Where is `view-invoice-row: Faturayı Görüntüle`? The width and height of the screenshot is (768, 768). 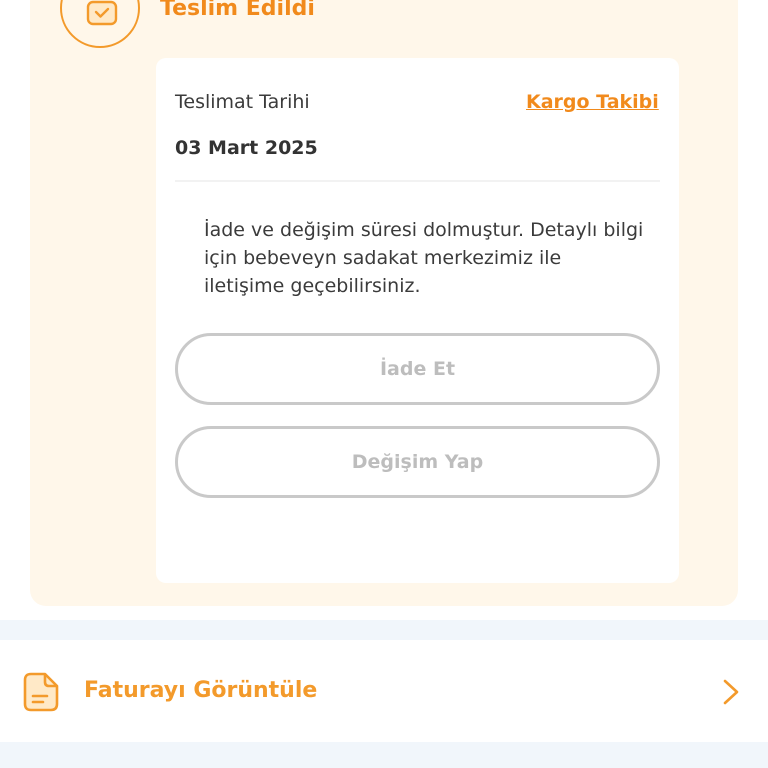 view-invoice-row: Faturayı Görüntüle is located at coordinates (384, 691).